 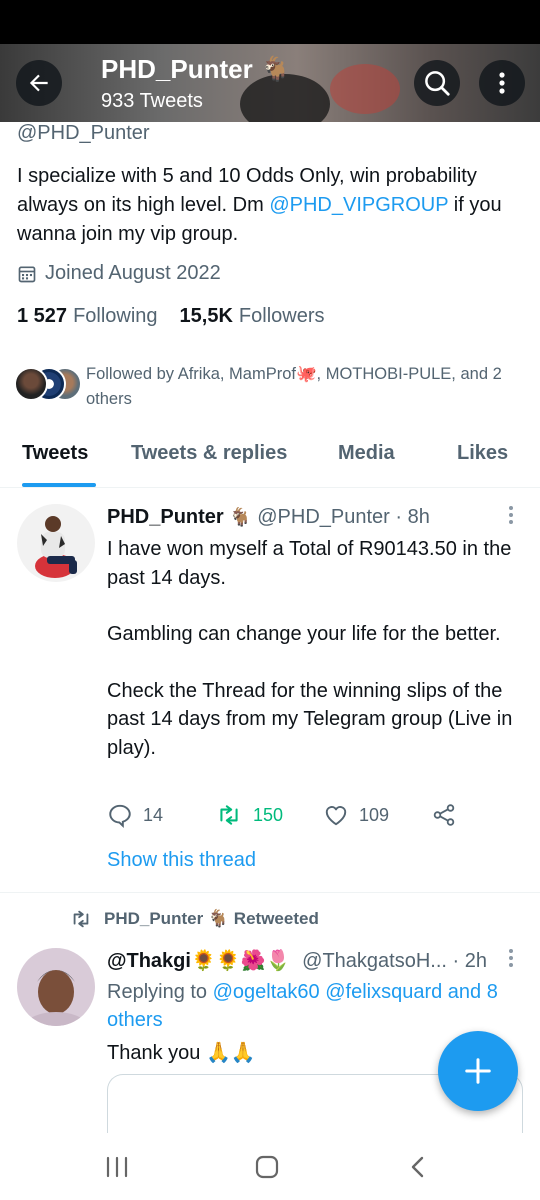 What do you see at coordinates (366, 453) in the screenshot?
I see `tab-media: Media` at bounding box center [366, 453].